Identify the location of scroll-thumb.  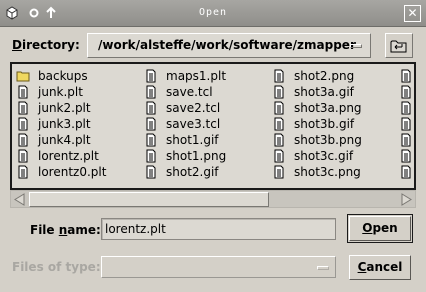
(149, 199).